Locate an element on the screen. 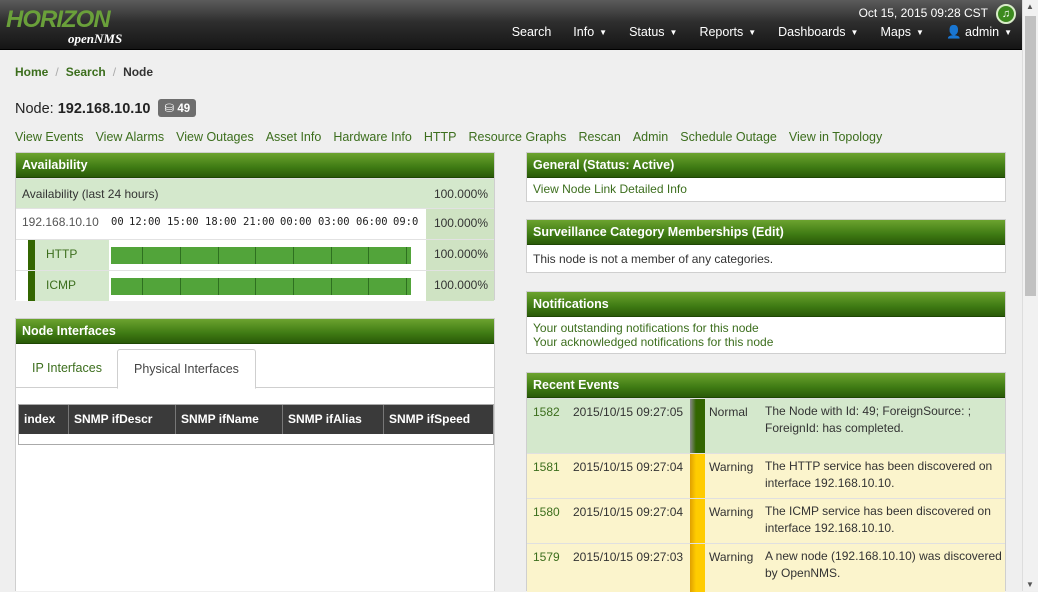 Image resolution: width=1038 pixels, height=592 pixels. event-time: 2015/10/15 09:27:03 is located at coordinates (628, 557).